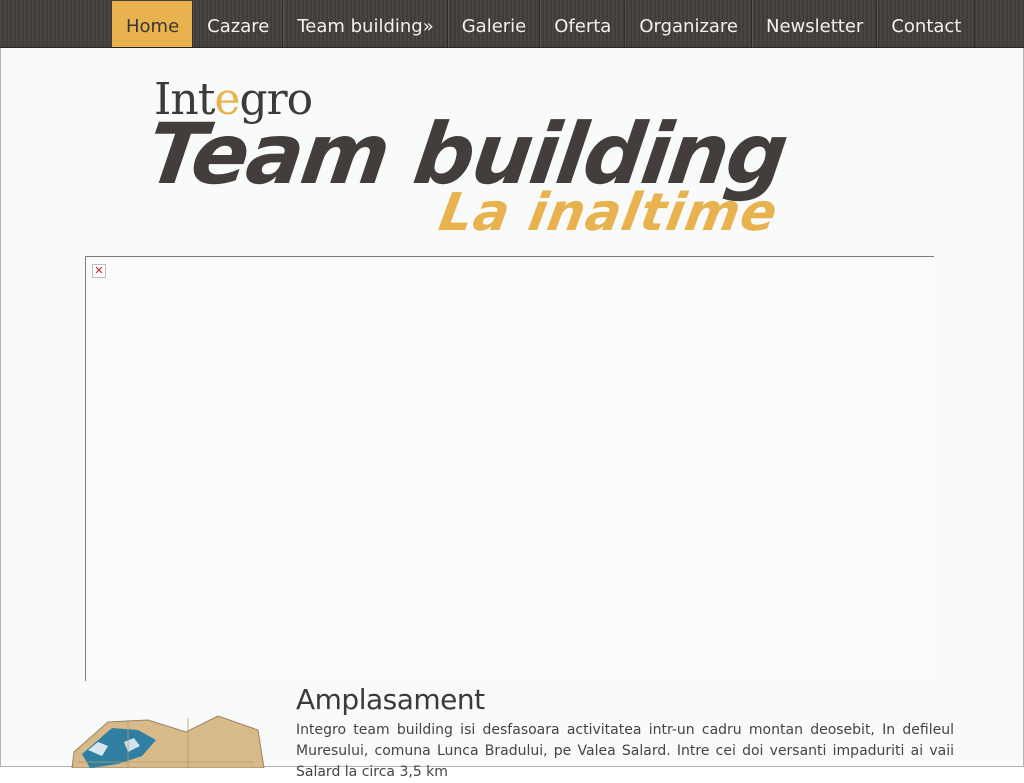 The image size is (1024, 783). Describe the element at coordinates (153, 24) in the screenshot. I see `nav-item-home: Home` at that location.